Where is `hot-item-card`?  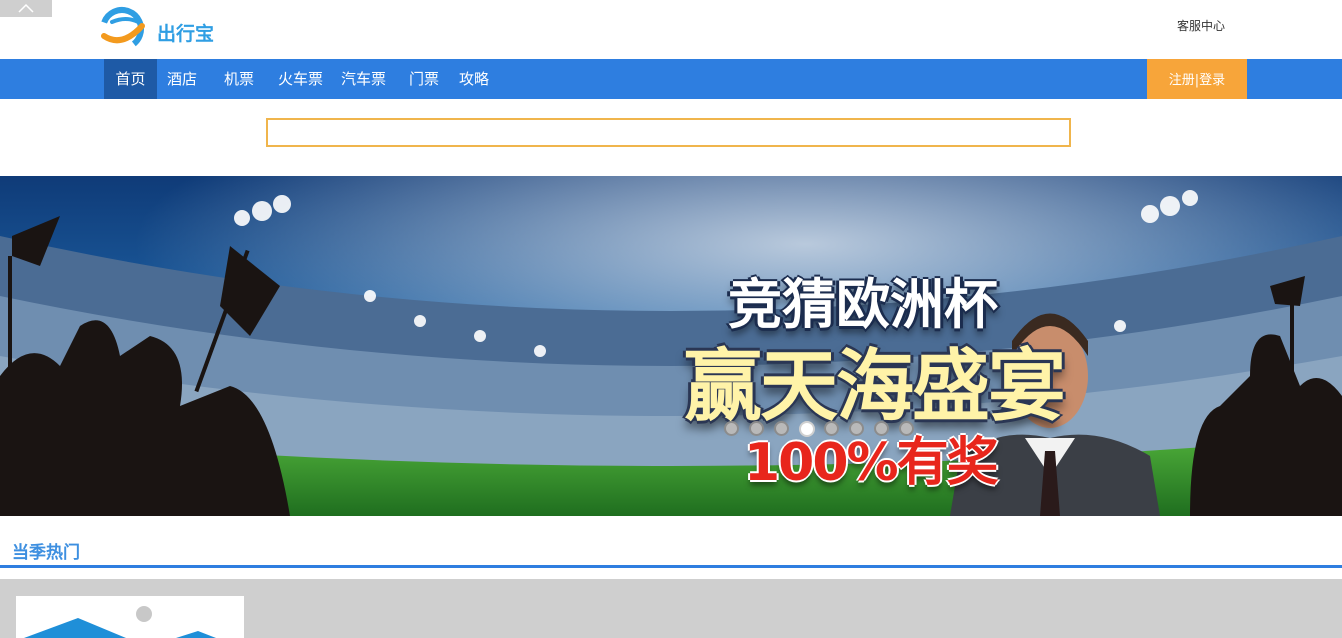 hot-item-card is located at coordinates (130, 617).